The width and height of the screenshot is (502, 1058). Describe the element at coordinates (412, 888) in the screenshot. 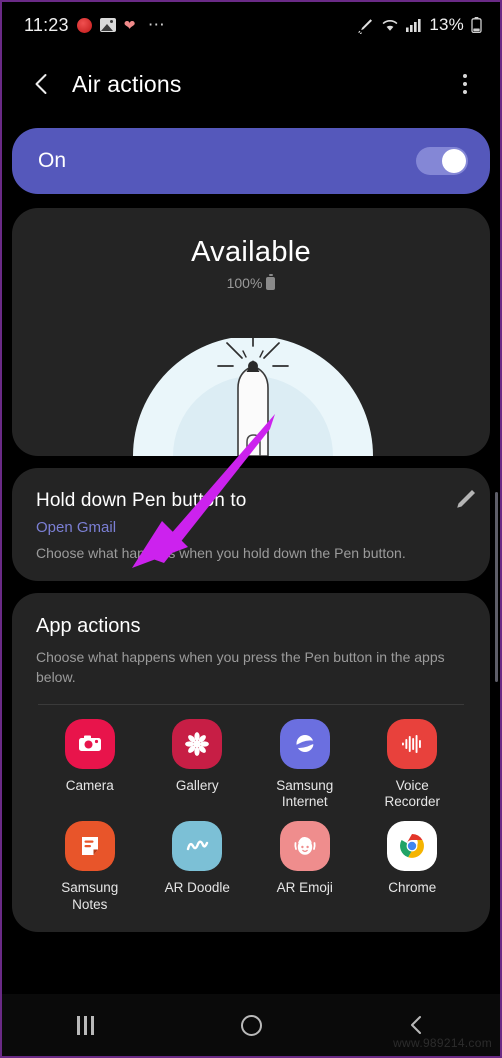

I see `app-label: Chrome` at that location.